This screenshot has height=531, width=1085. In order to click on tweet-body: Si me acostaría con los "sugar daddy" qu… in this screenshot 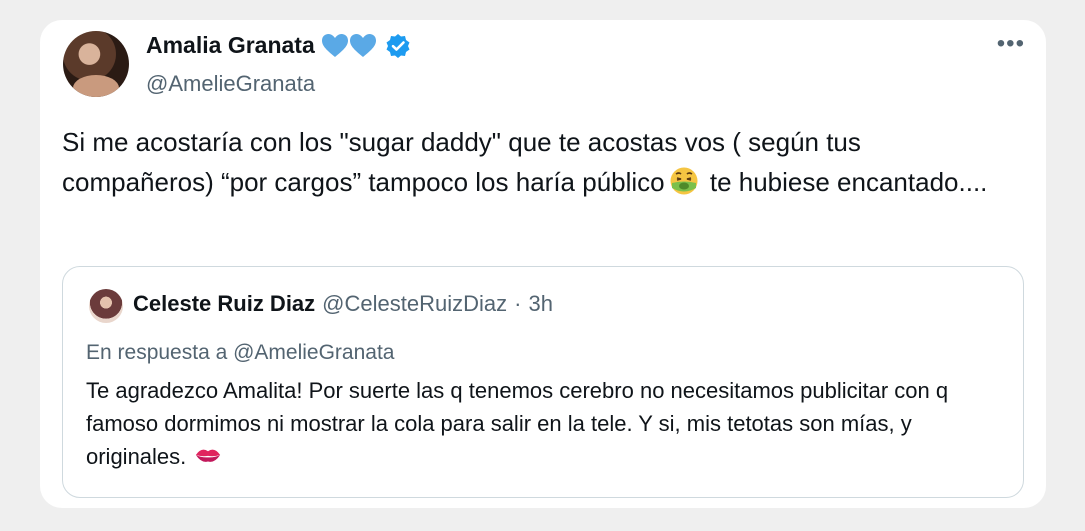, I will do `click(532, 162)`.